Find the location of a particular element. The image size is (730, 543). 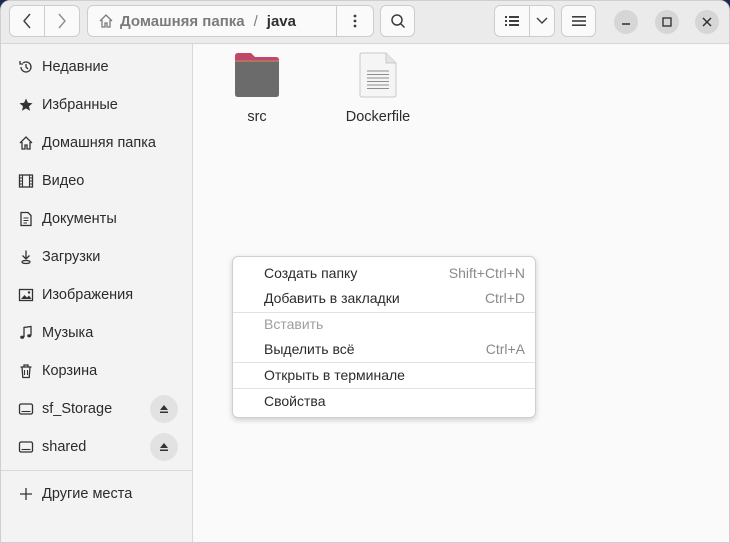

header-bar: Домашняя папка / java is located at coordinates (365, 22).